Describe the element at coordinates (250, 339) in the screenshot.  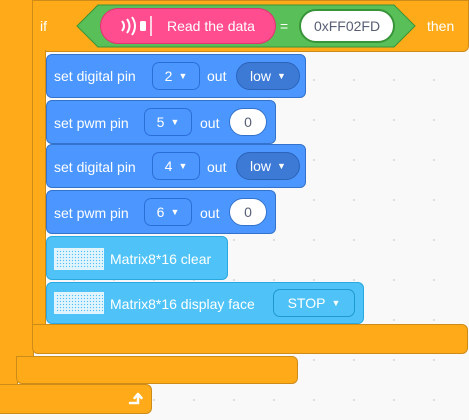
I see `if-block-bottom` at that location.